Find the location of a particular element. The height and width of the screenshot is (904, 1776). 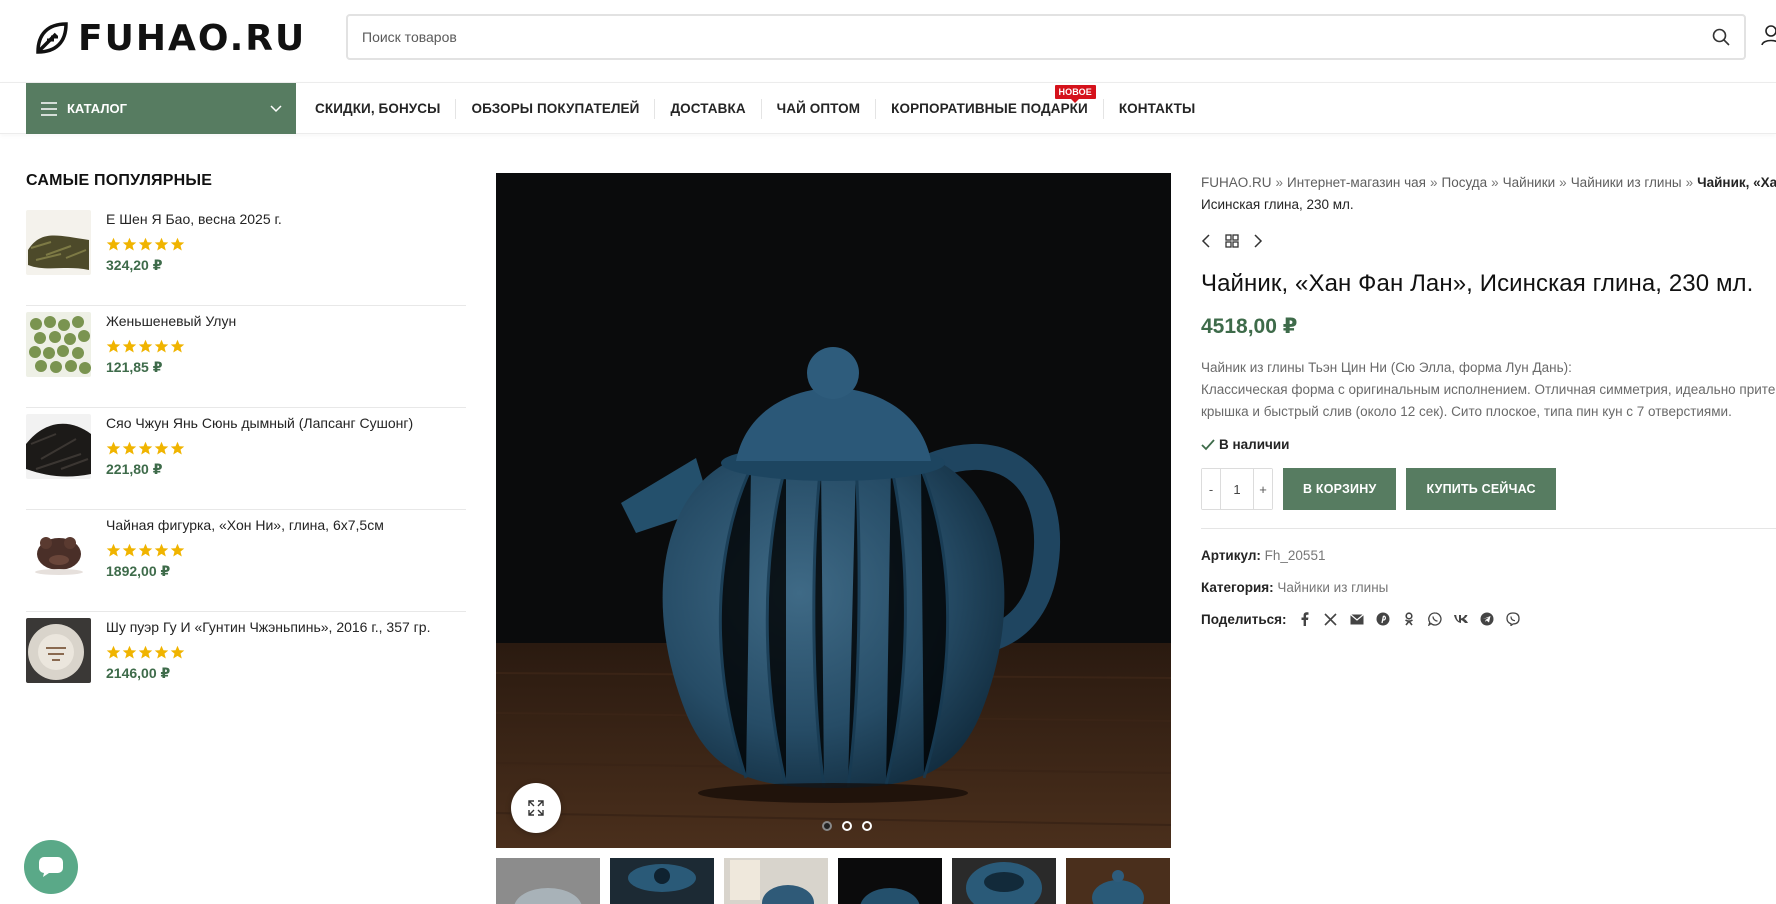

new-badge: НОВОЕ is located at coordinates (1075, 93).